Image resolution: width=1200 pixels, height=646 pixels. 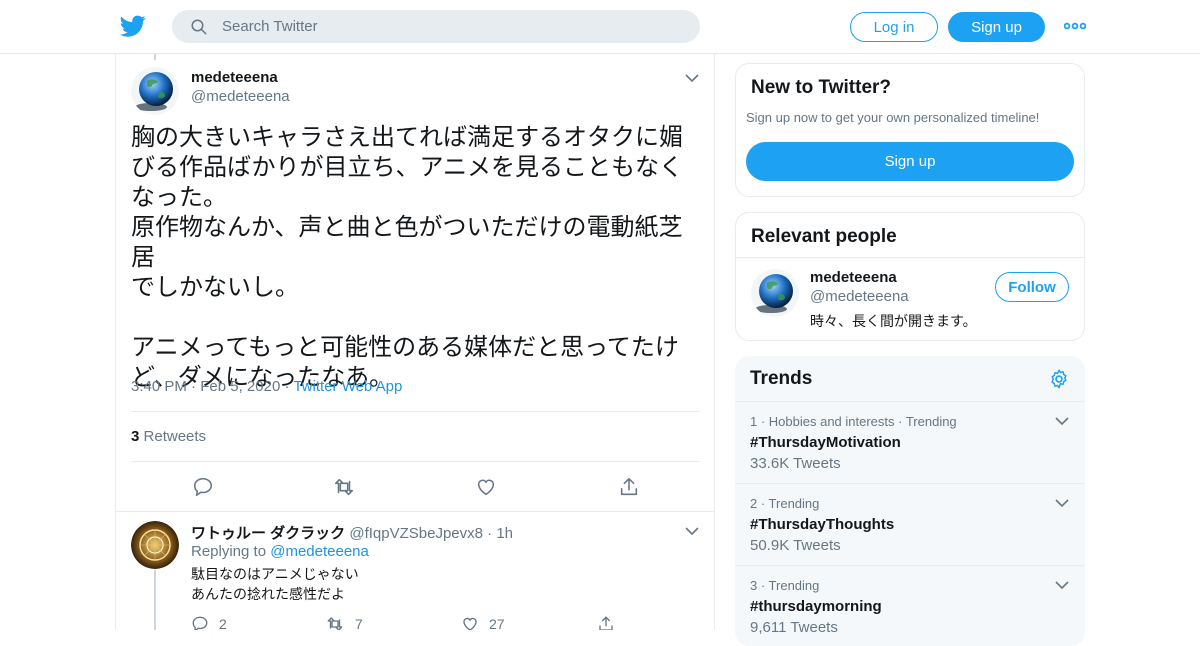 What do you see at coordinates (894, 27) in the screenshot?
I see `login-button: Log in` at bounding box center [894, 27].